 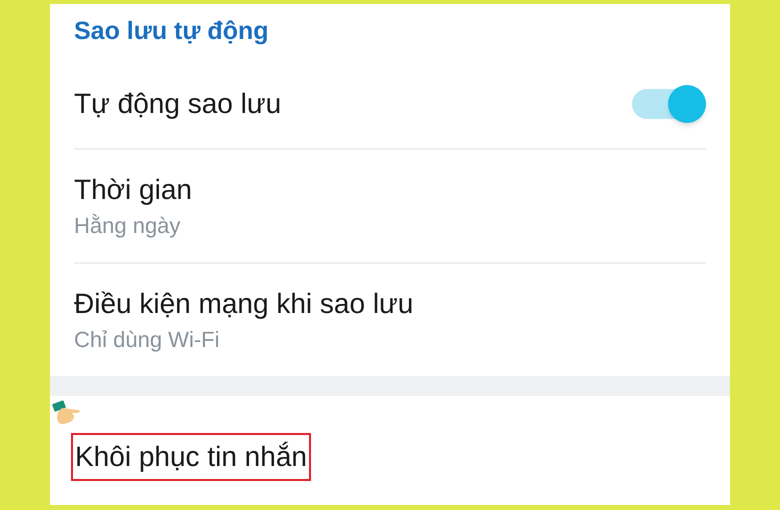 What do you see at coordinates (669, 104) in the screenshot?
I see `toggle-switch` at bounding box center [669, 104].